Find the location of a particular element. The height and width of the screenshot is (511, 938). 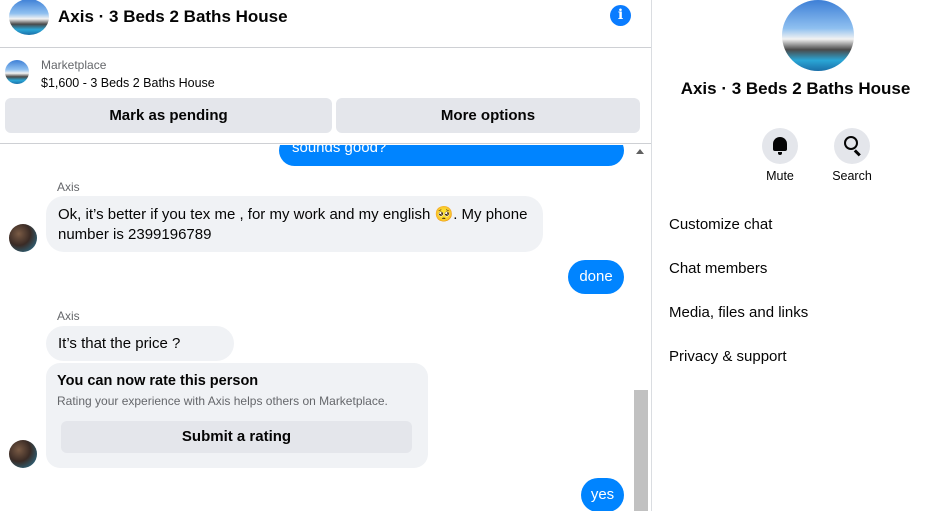

listing-price-title: $1,600 - 3 Beds 2 Baths House is located at coordinates (128, 83).